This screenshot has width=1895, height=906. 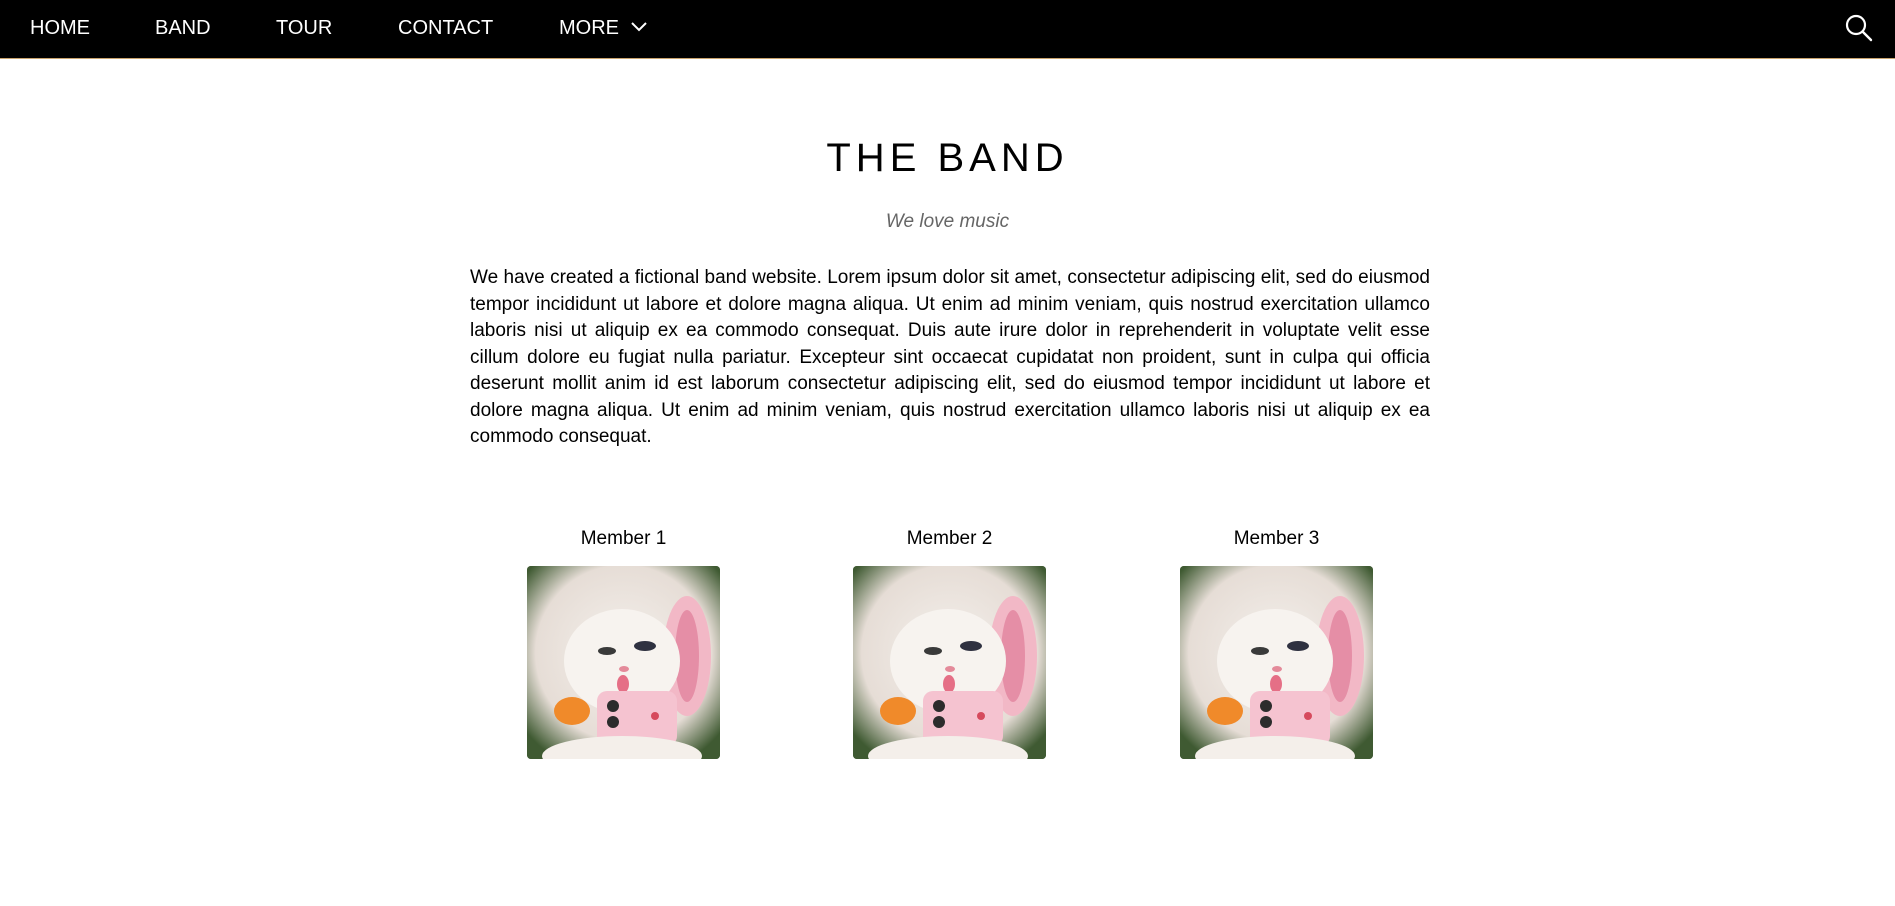 What do you see at coordinates (60, 29) in the screenshot?
I see `nav-home-link: HOME` at bounding box center [60, 29].